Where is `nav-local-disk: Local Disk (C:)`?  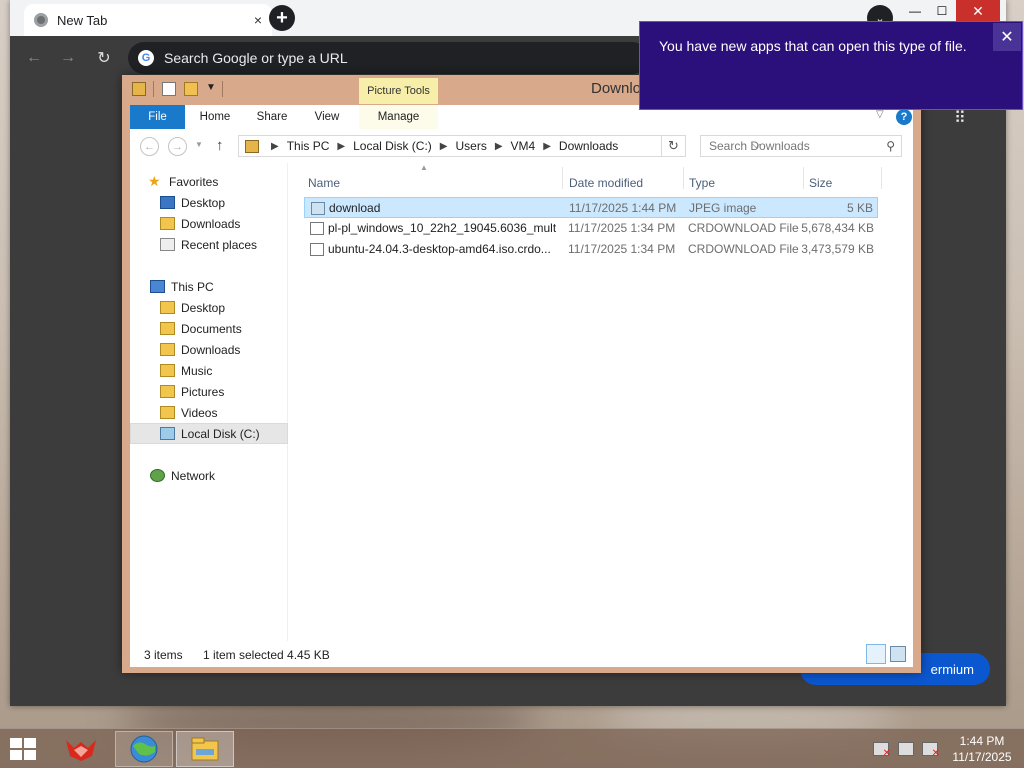
nav-local-disk: Local Disk (C:) is located at coordinates (209, 433).